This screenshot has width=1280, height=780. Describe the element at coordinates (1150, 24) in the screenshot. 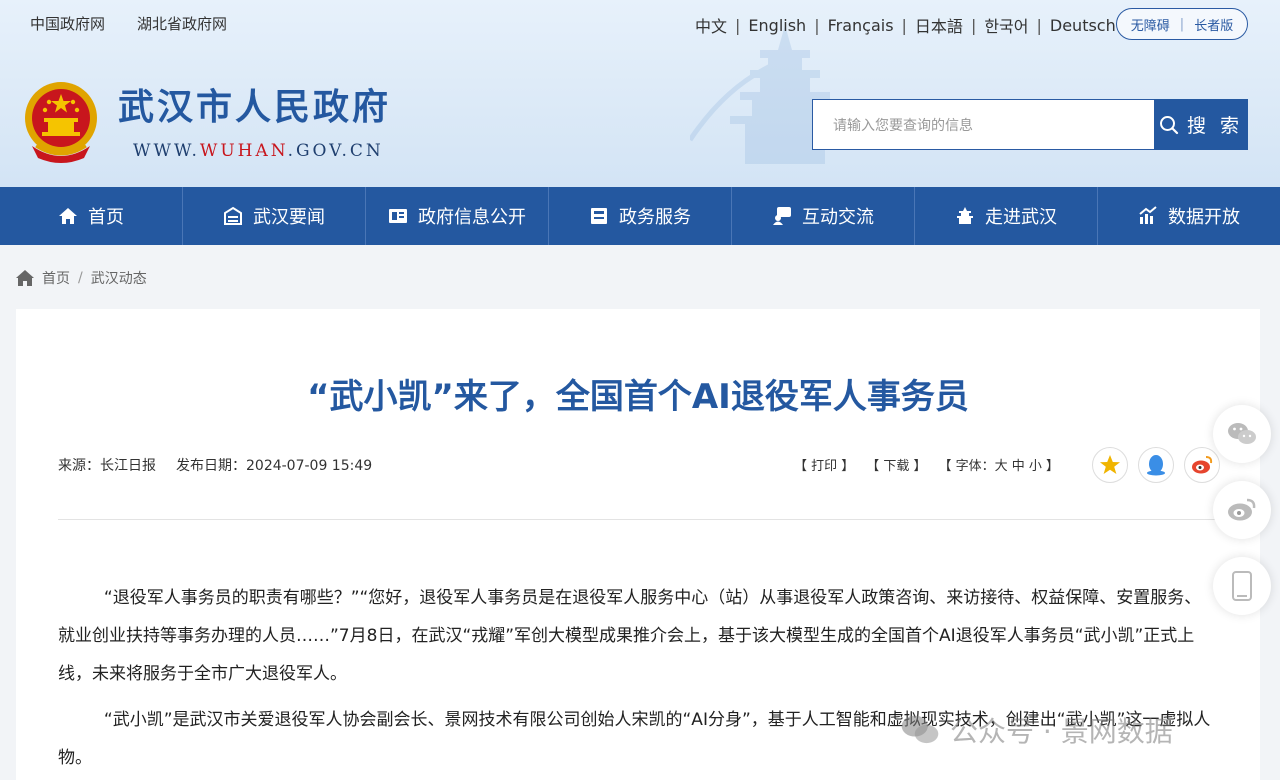

I see `barrier-free-link: 无障碍` at that location.